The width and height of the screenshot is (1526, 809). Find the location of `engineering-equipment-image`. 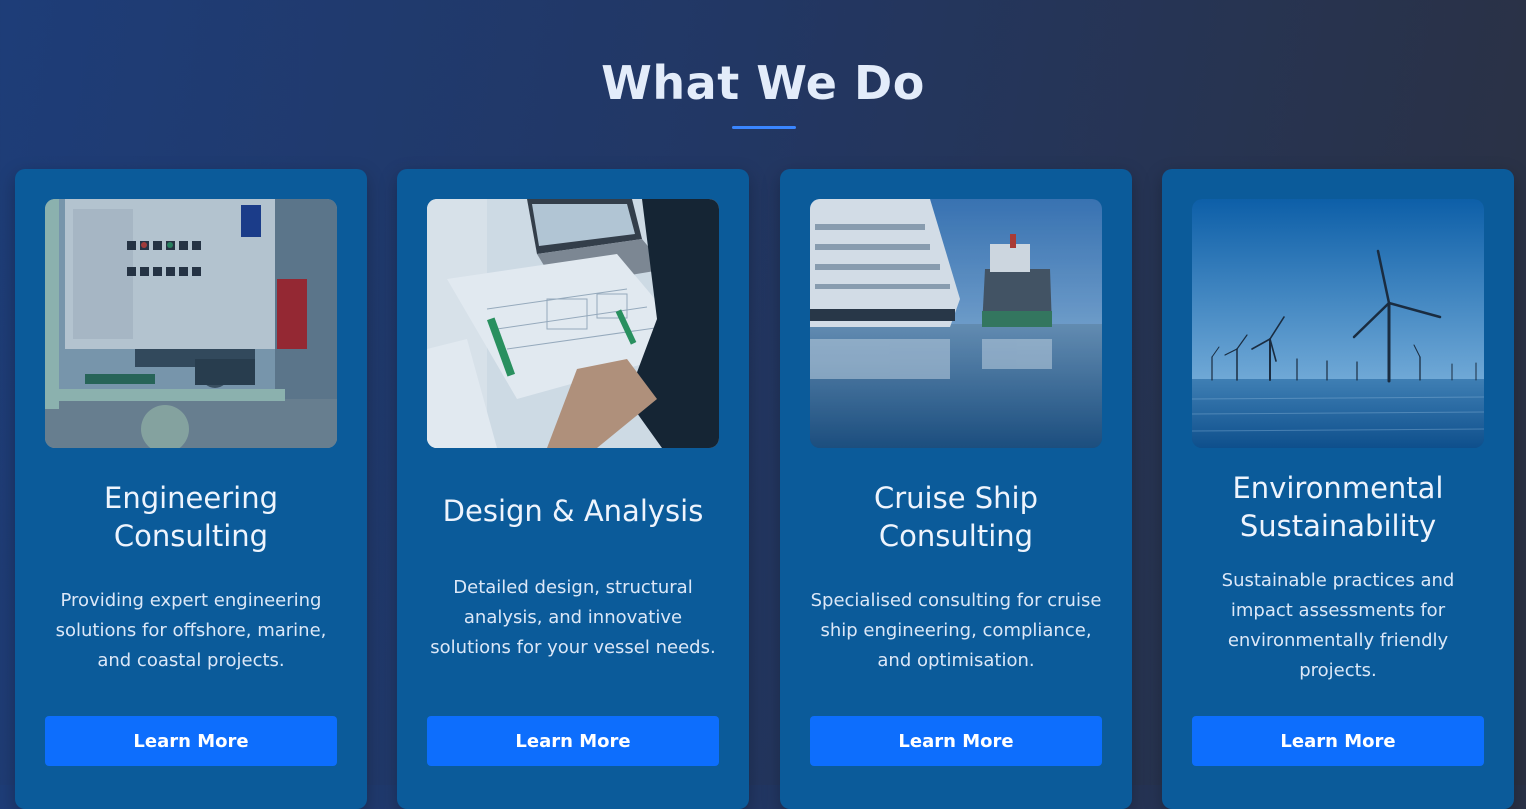

engineering-equipment-image is located at coordinates (191, 323).